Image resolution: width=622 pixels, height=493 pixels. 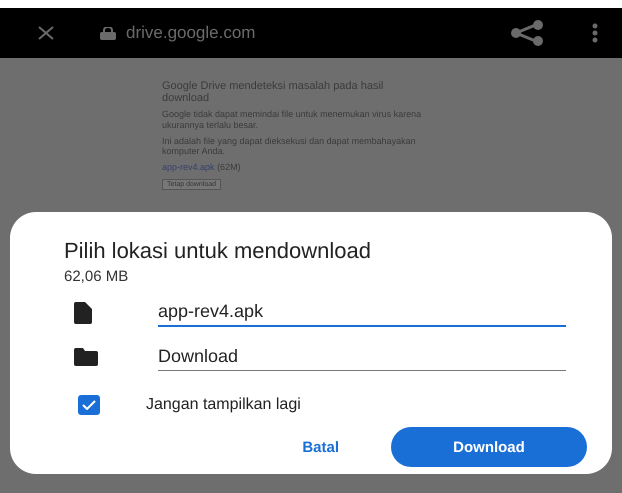 I want to click on checkbox, so click(x=89, y=405).